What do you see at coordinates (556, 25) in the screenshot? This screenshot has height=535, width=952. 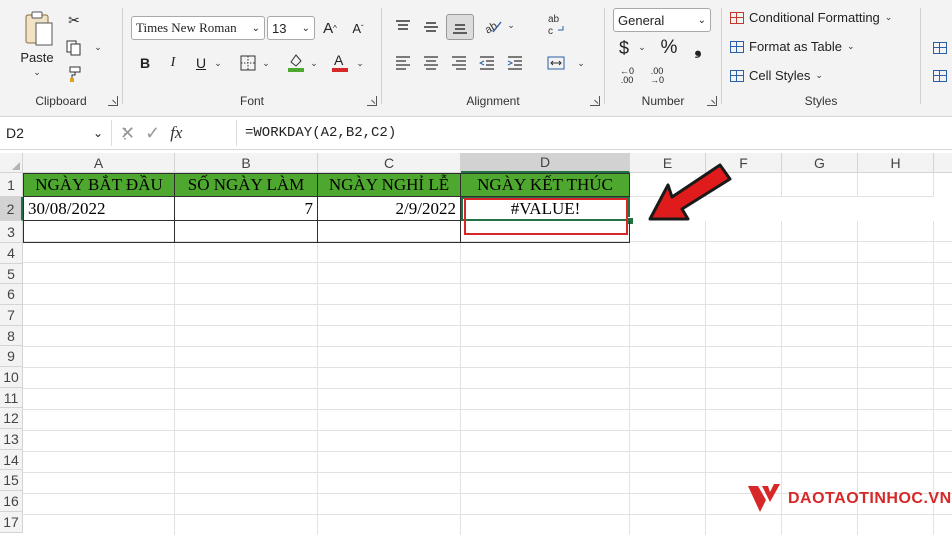 I see `wrap-text-icon: ab c` at bounding box center [556, 25].